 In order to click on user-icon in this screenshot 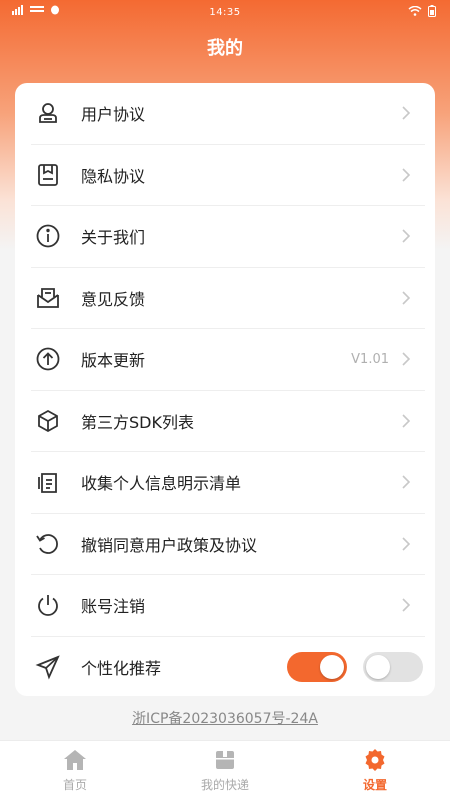, I will do `click(48, 113)`.